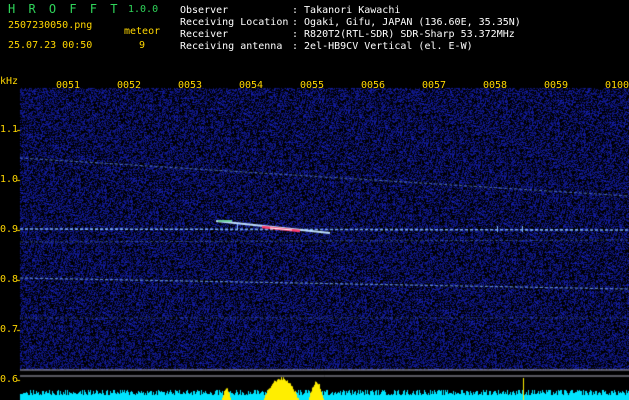  I want to click on antenna-value: : 2el-HB9CV Vertical (el. E-W), so click(382, 46).